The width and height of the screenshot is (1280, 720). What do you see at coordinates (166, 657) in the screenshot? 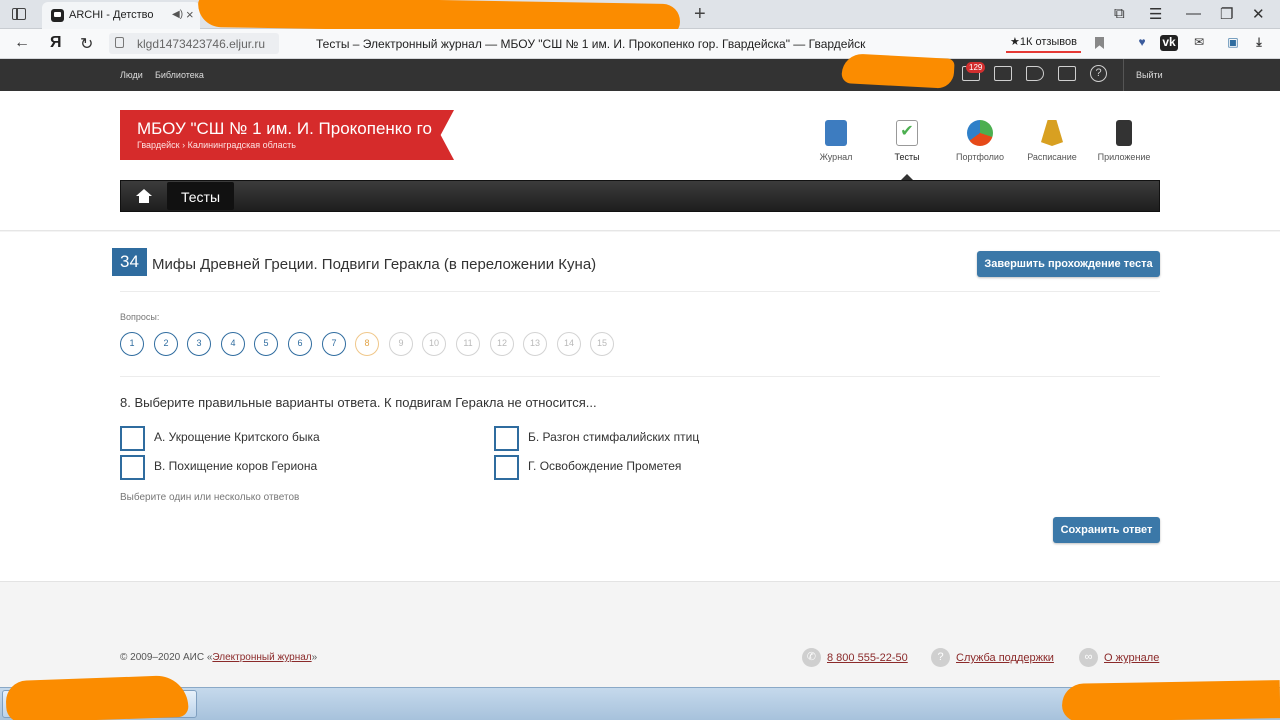
I see `copyright-prefix: © 2009–2020 АИС «` at bounding box center [166, 657].